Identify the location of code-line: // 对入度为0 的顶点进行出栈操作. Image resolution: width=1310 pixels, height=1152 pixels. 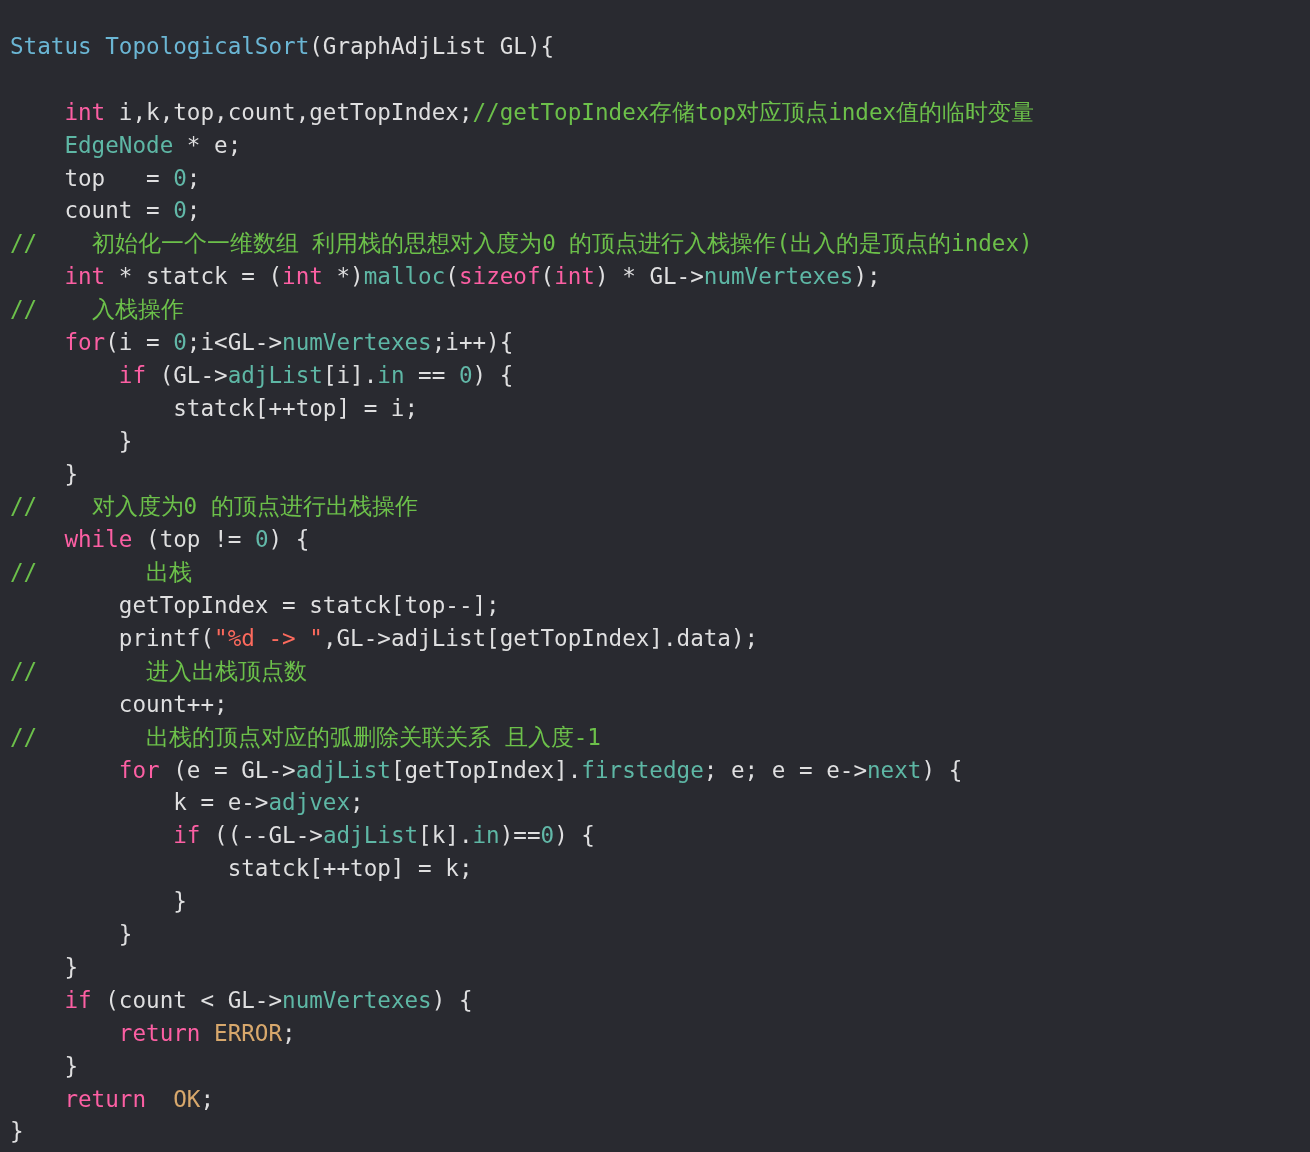
(214, 507).